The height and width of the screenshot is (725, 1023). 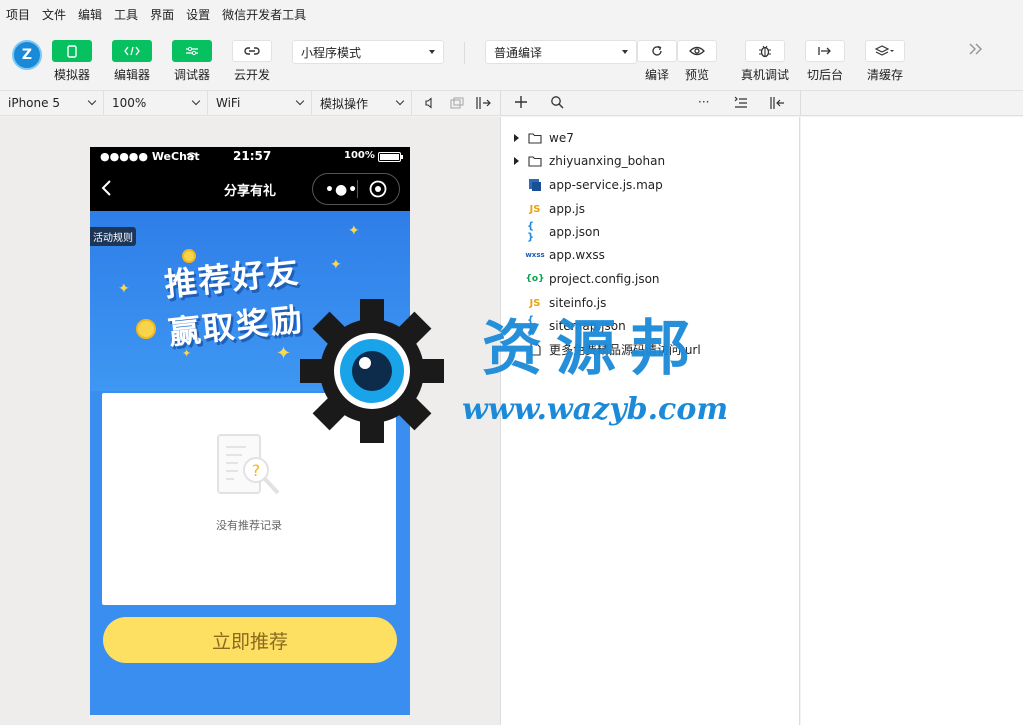 What do you see at coordinates (484, 104) in the screenshot?
I see `detach-window-icon` at bounding box center [484, 104].